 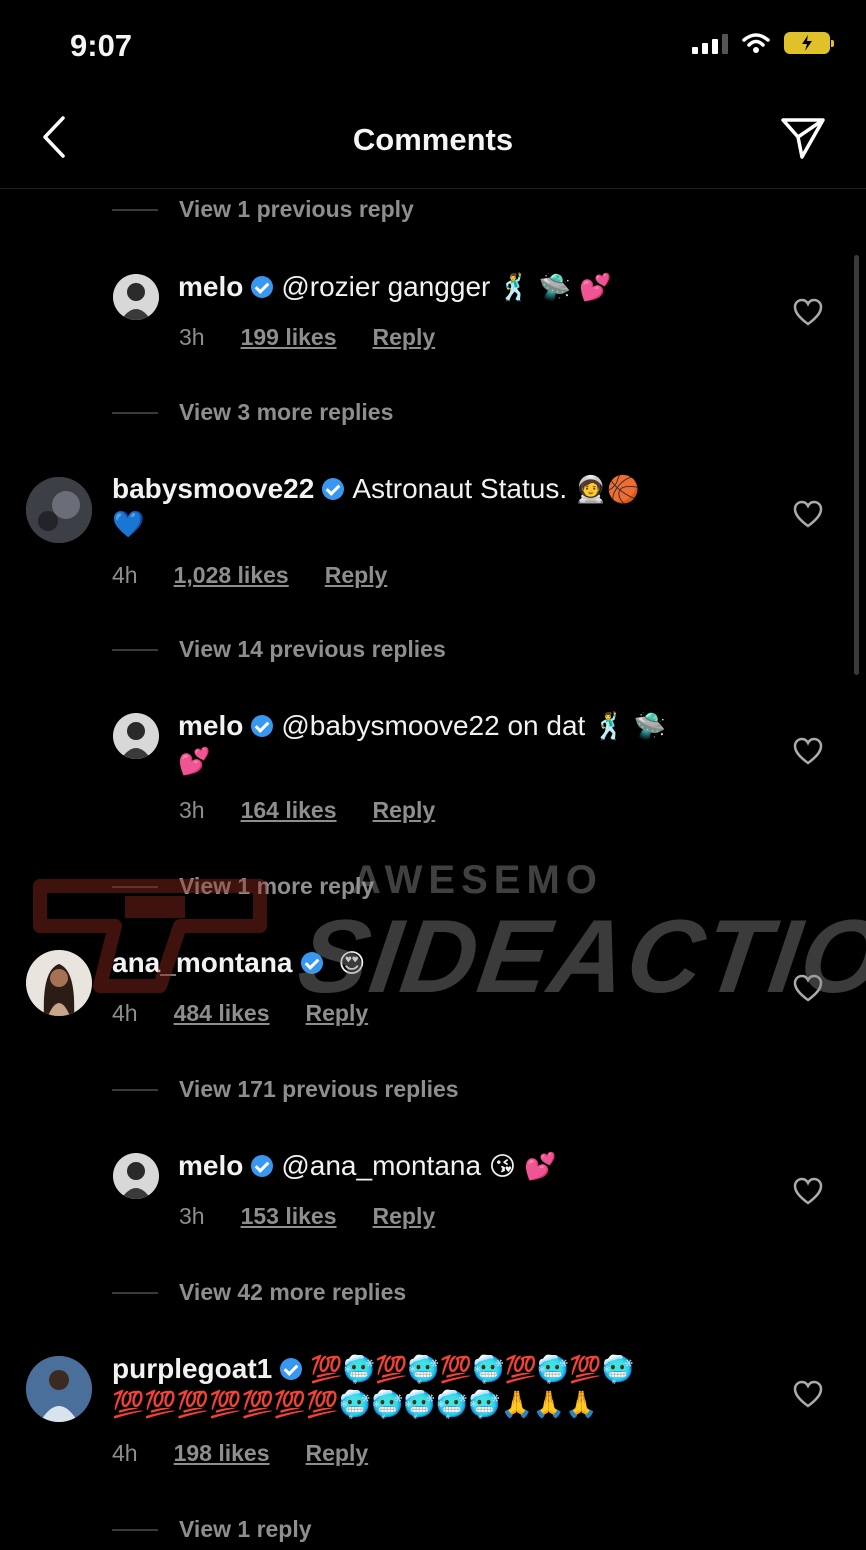 What do you see at coordinates (202, 962) in the screenshot?
I see `username: ana_montana` at bounding box center [202, 962].